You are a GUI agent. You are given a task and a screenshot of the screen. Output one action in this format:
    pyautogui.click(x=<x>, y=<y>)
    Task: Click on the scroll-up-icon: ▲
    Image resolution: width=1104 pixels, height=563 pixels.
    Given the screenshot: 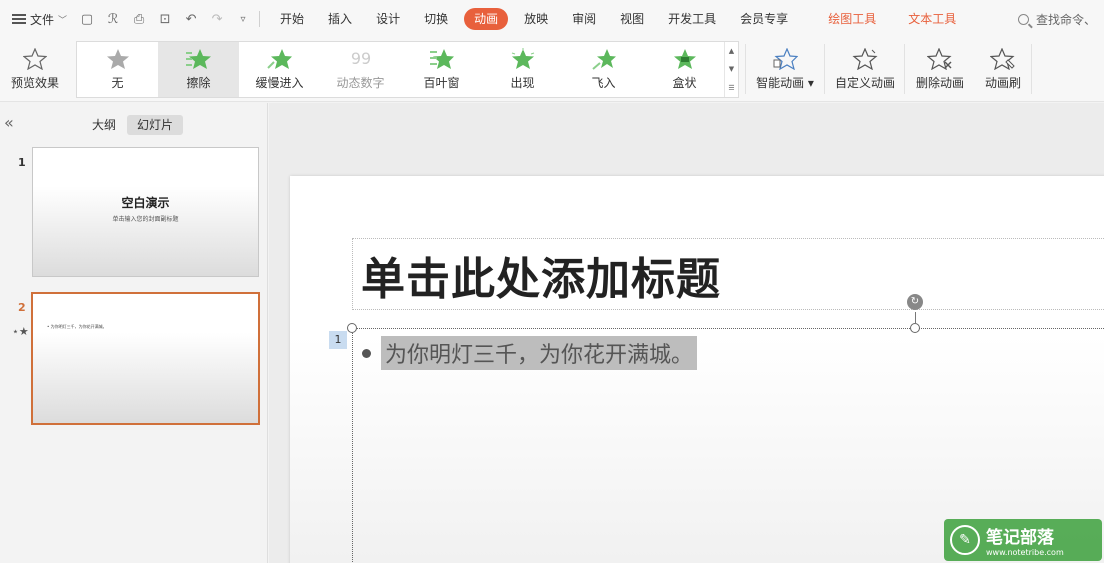 What is the action you would take?
    pyautogui.click(x=731, y=51)
    